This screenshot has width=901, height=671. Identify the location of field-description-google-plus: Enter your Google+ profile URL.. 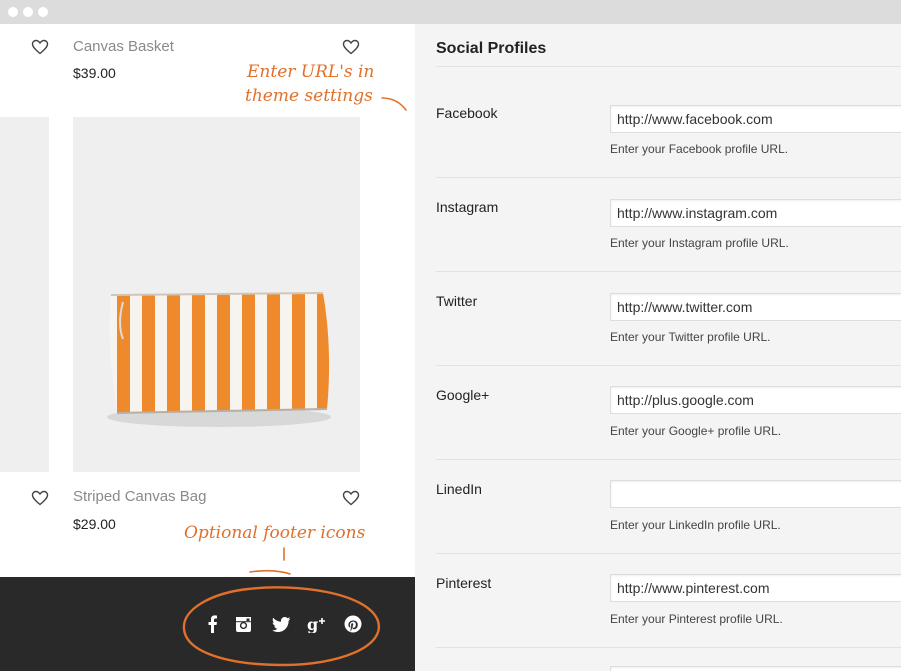
(696, 431).